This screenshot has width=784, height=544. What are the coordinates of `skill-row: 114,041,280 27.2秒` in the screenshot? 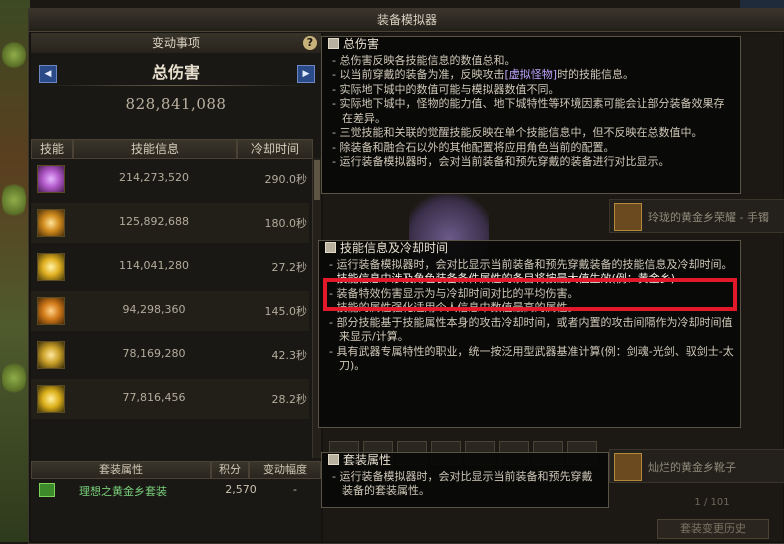 It's located at (170, 267).